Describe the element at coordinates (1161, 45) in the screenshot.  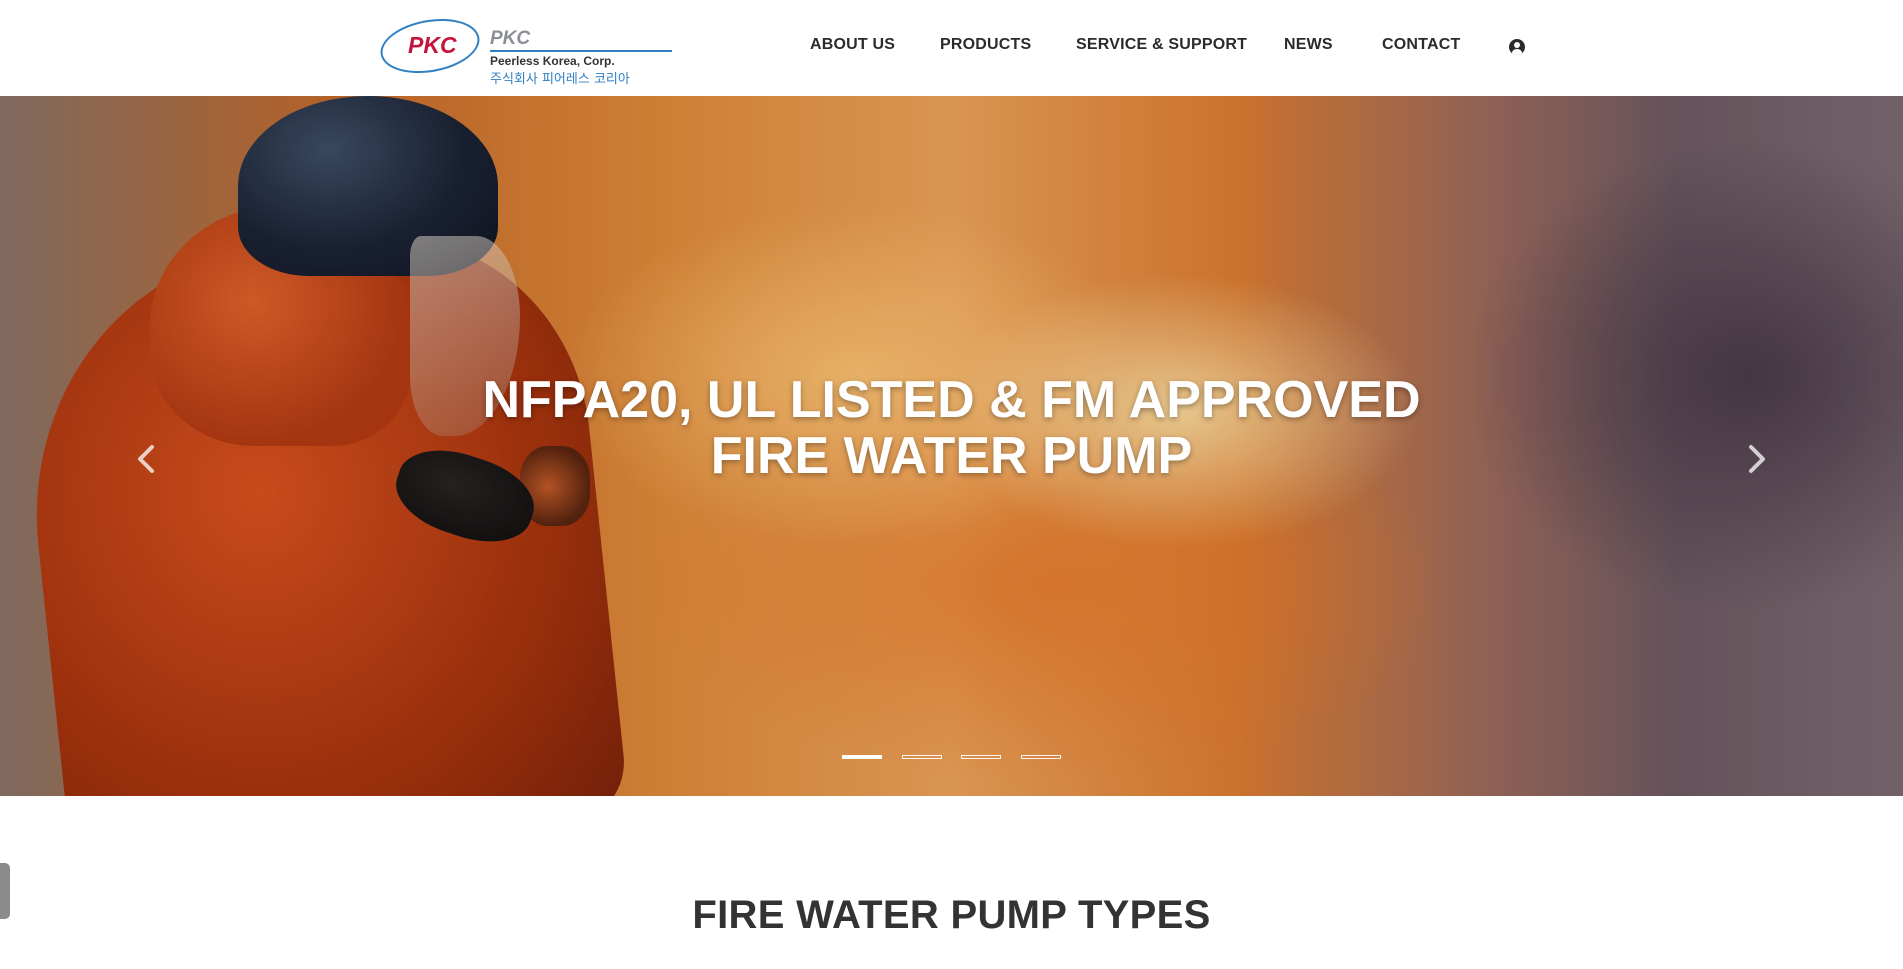
I see `nav-service-support: SERVICE & SUPPORT` at that location.